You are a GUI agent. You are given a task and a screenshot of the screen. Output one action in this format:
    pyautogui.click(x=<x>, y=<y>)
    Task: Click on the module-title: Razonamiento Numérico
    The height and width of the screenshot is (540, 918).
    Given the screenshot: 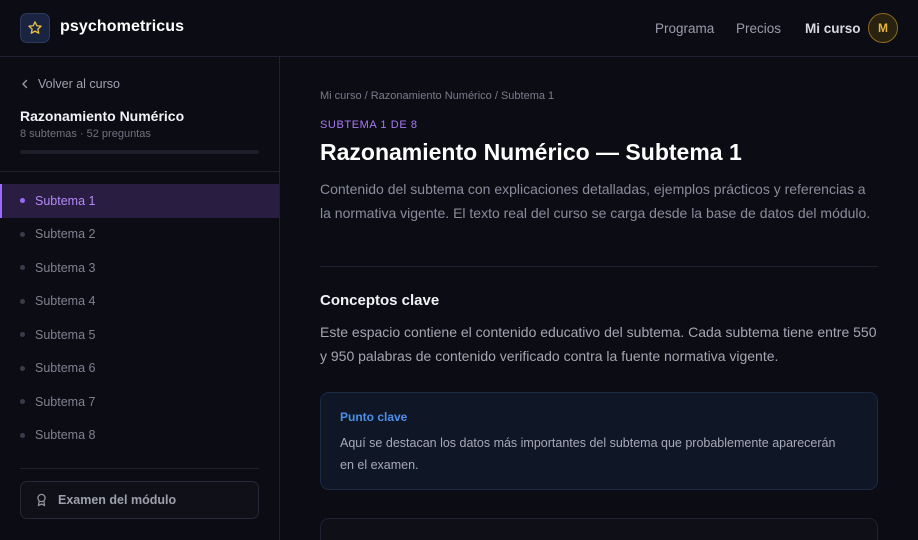 What is the action you would take?
    pyautogui.click(x=102, y=116)
    